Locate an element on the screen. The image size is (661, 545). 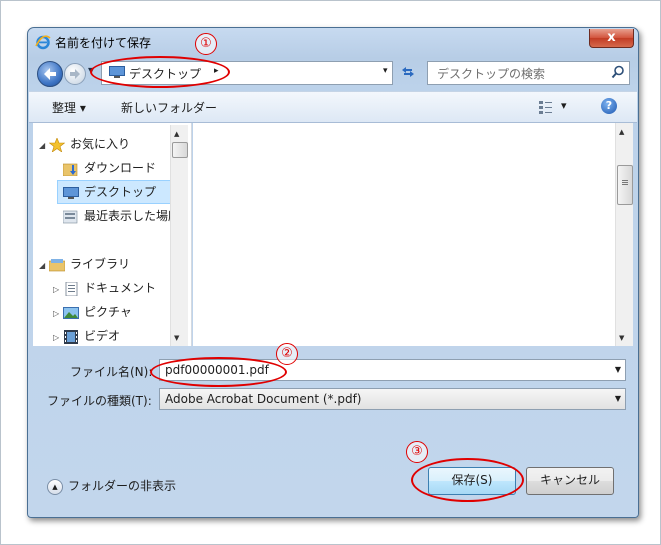
search-placeholder: デスクトップの検索 is located at coordinates (491, 74).